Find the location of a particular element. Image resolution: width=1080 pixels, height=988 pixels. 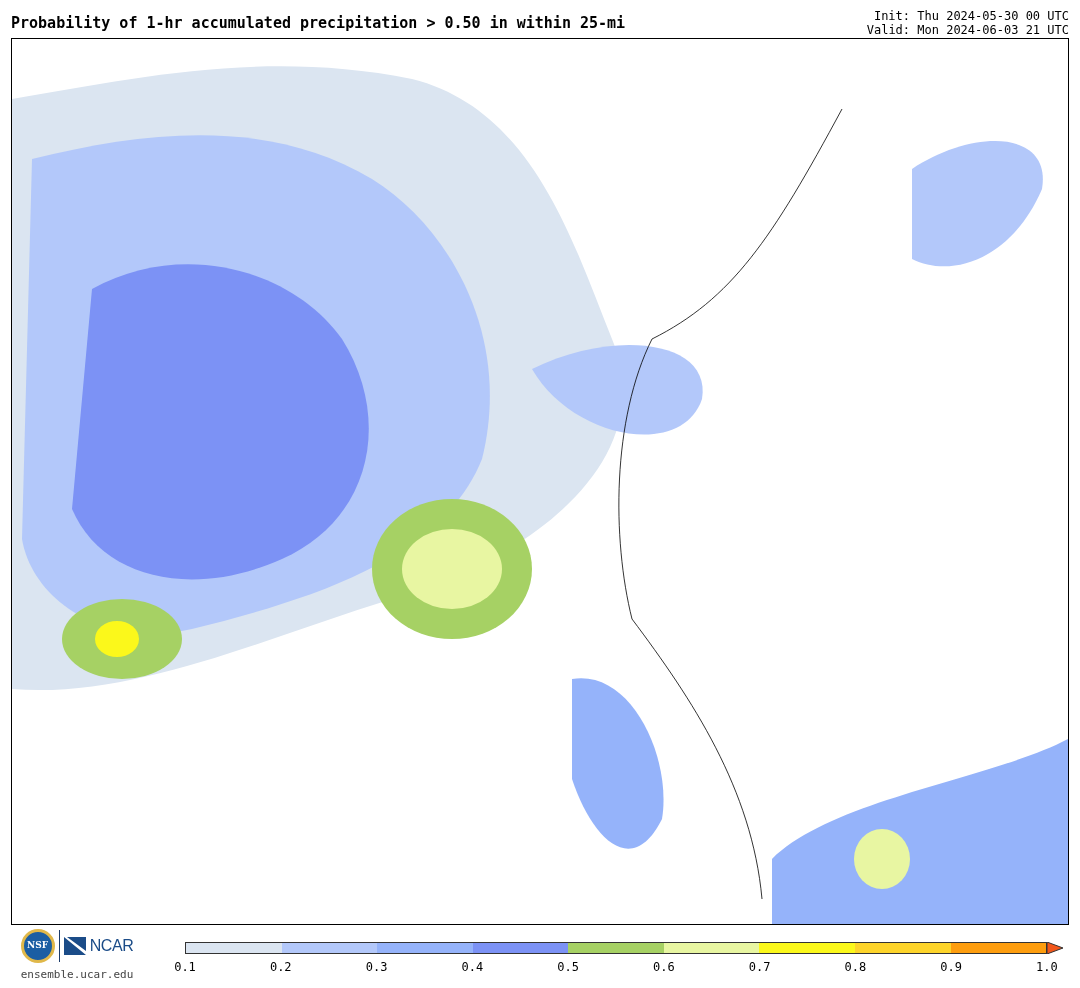

tick-label: 0.7 is located at coordinates (759, 967).